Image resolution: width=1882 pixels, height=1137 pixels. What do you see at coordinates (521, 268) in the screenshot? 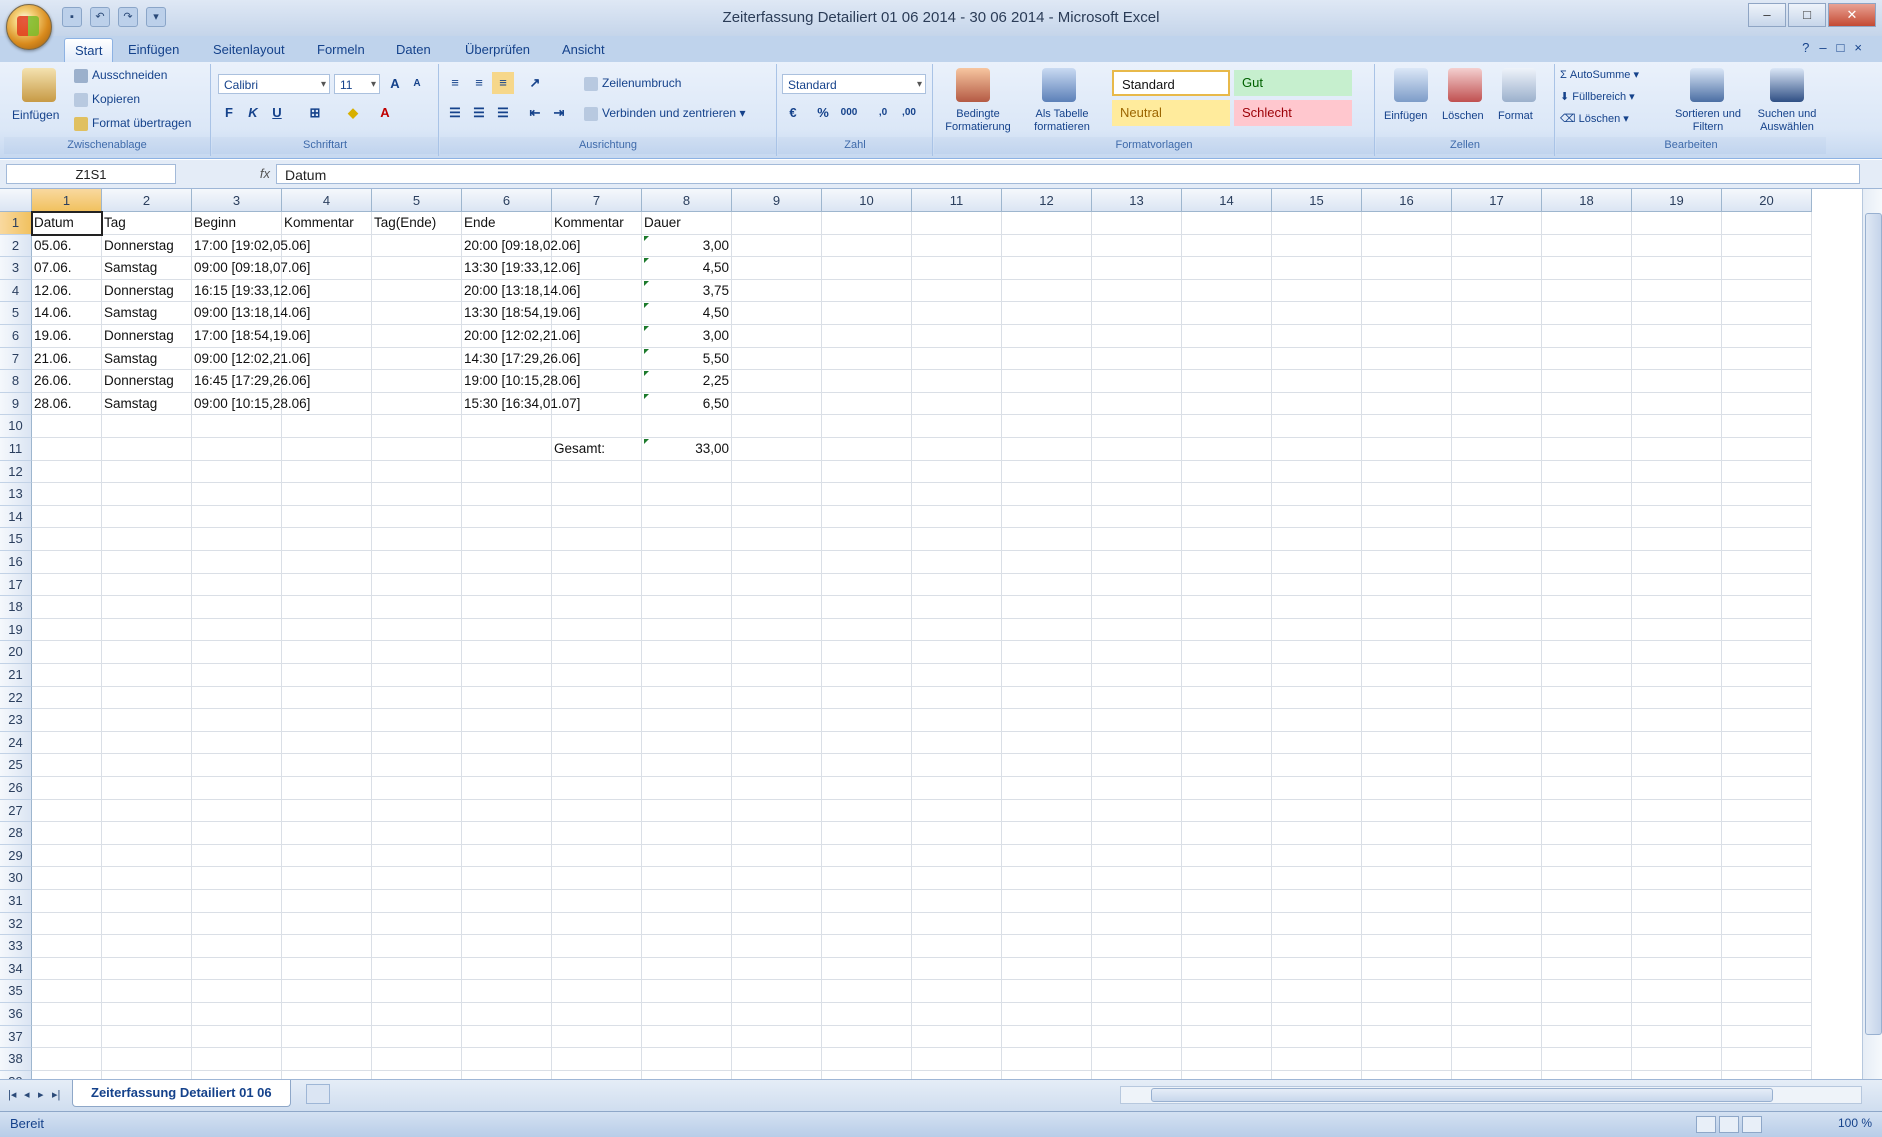
I see `table-cell: 13:30 [19:33,12.06]` at bounding box center [521, 268].